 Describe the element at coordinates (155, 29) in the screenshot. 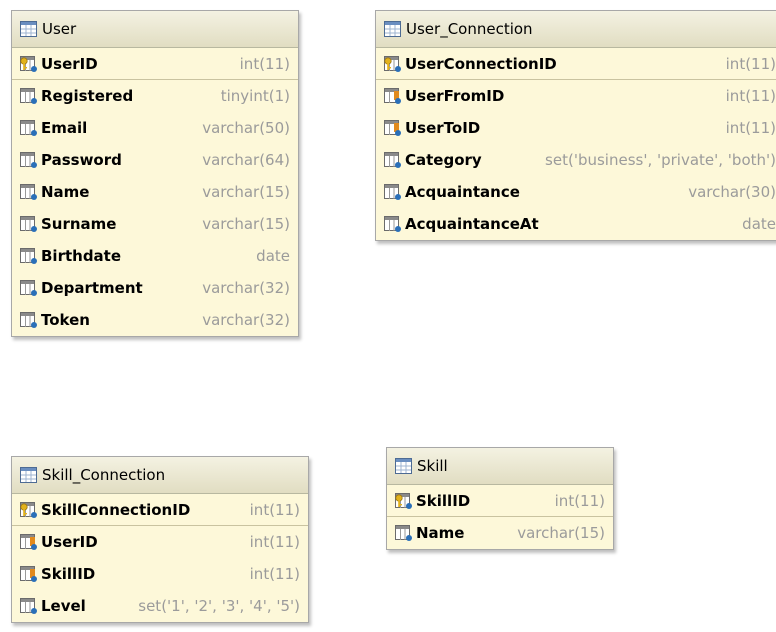

I see `table-header: User` at that location.